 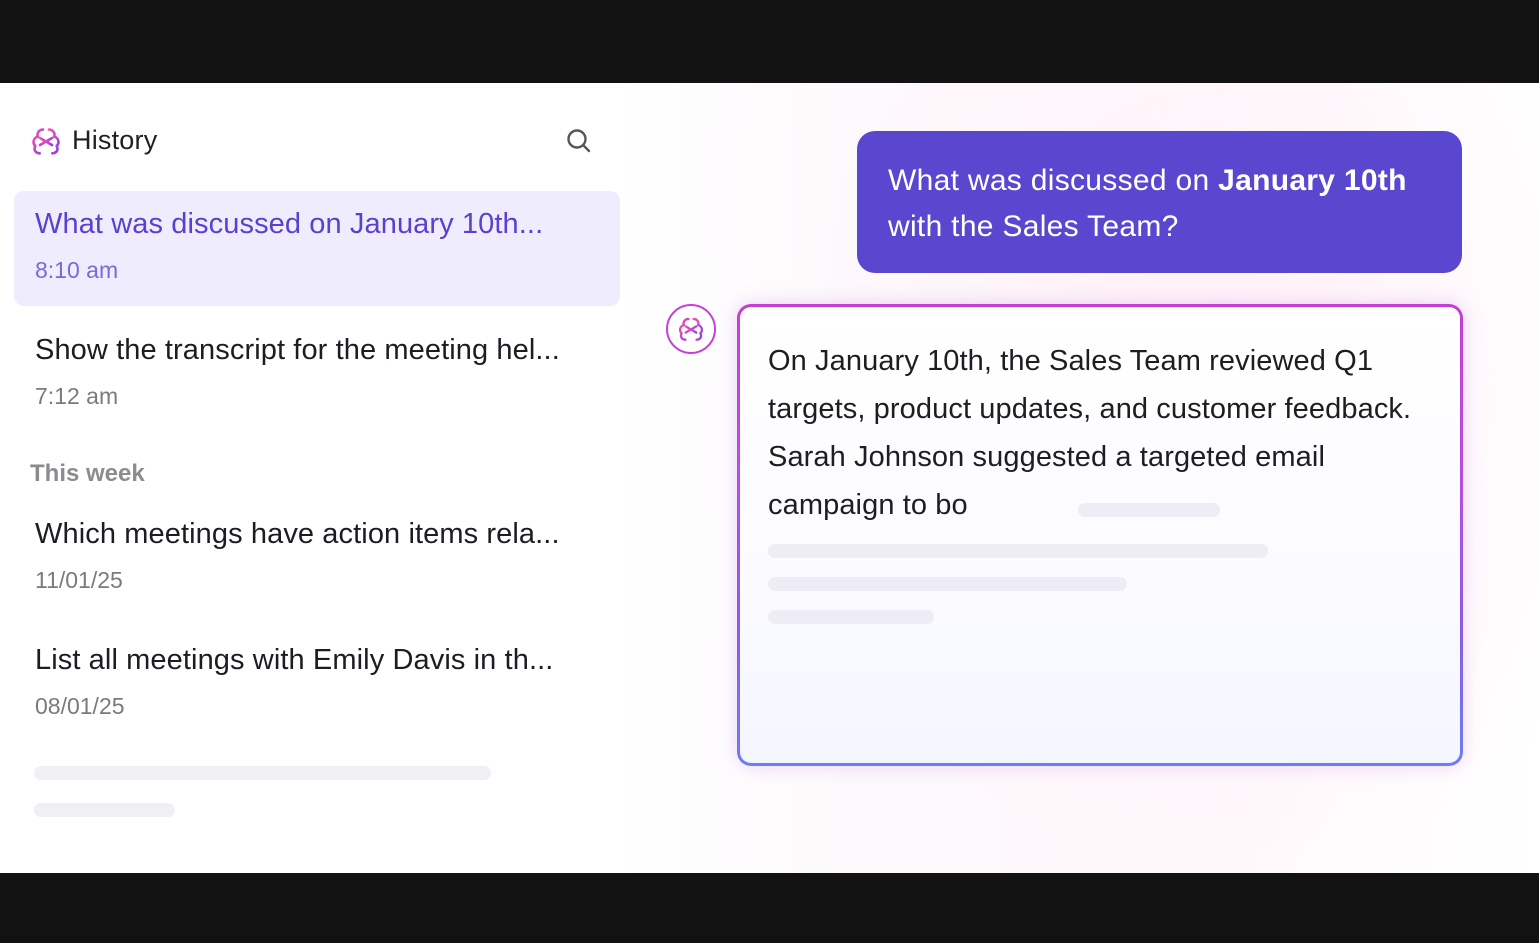 I want to click on history-item-time: 8:10 am, so click(x=77, y=270).